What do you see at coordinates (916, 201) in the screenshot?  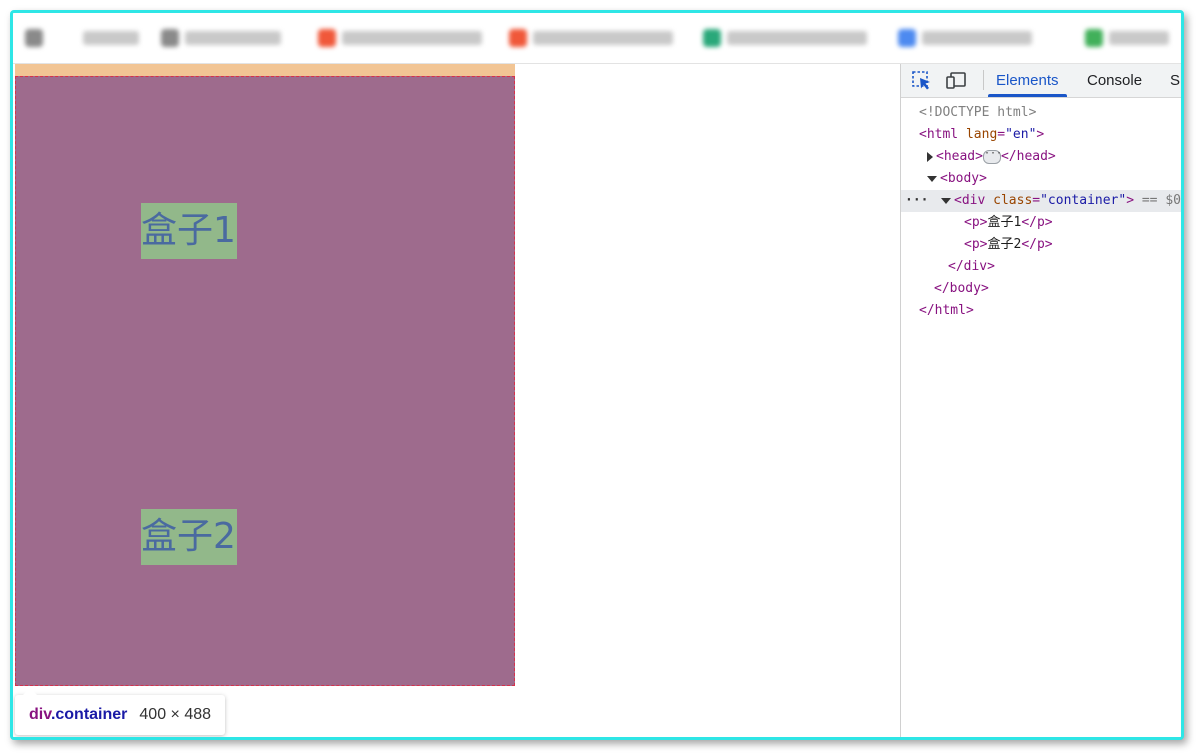 I see `row-menu-icon: ···` at bounding box center [916, 201].